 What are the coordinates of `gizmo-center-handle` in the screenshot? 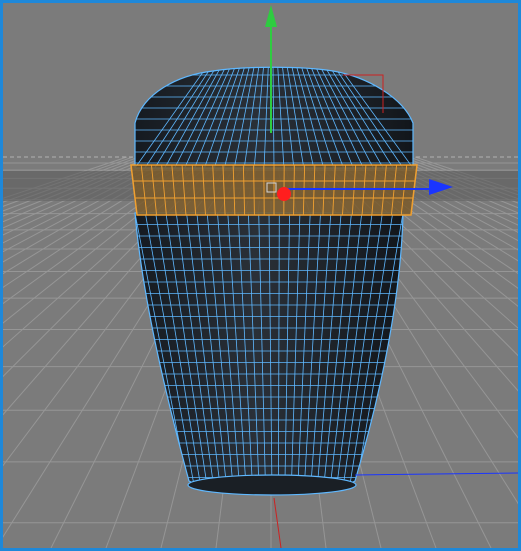 It's located at (284, 194).